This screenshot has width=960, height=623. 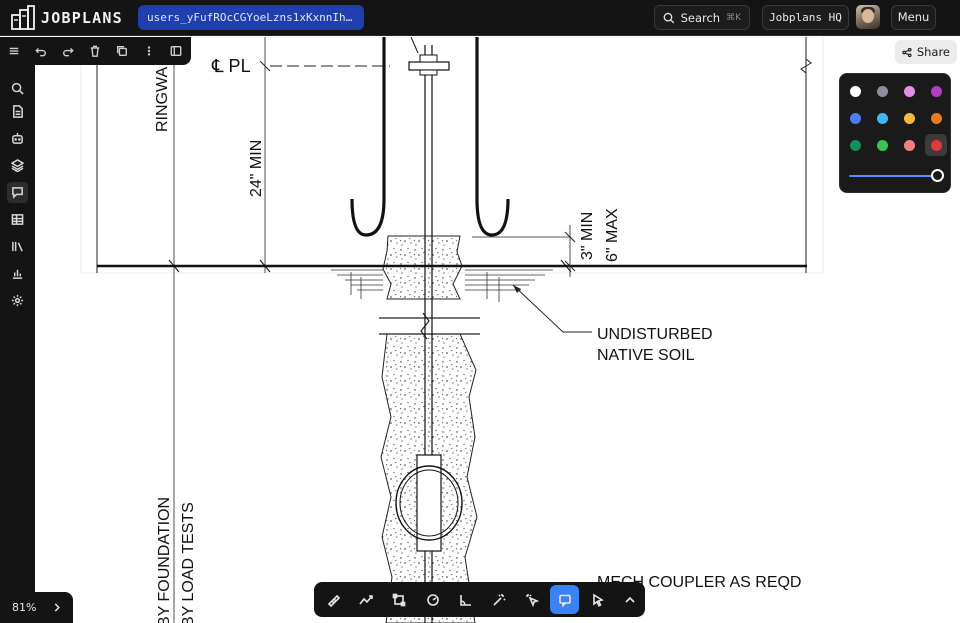 I want to click on foundation-label: BY FOUNDATION, so click(x=164, y=560).